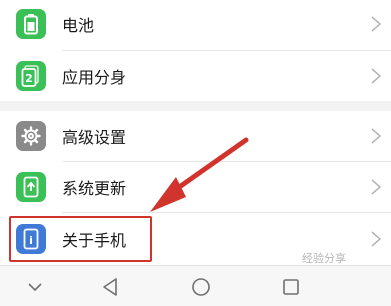 This screenshot has width=391, height=306. I want to click on gear-icon, so click(31, 136).